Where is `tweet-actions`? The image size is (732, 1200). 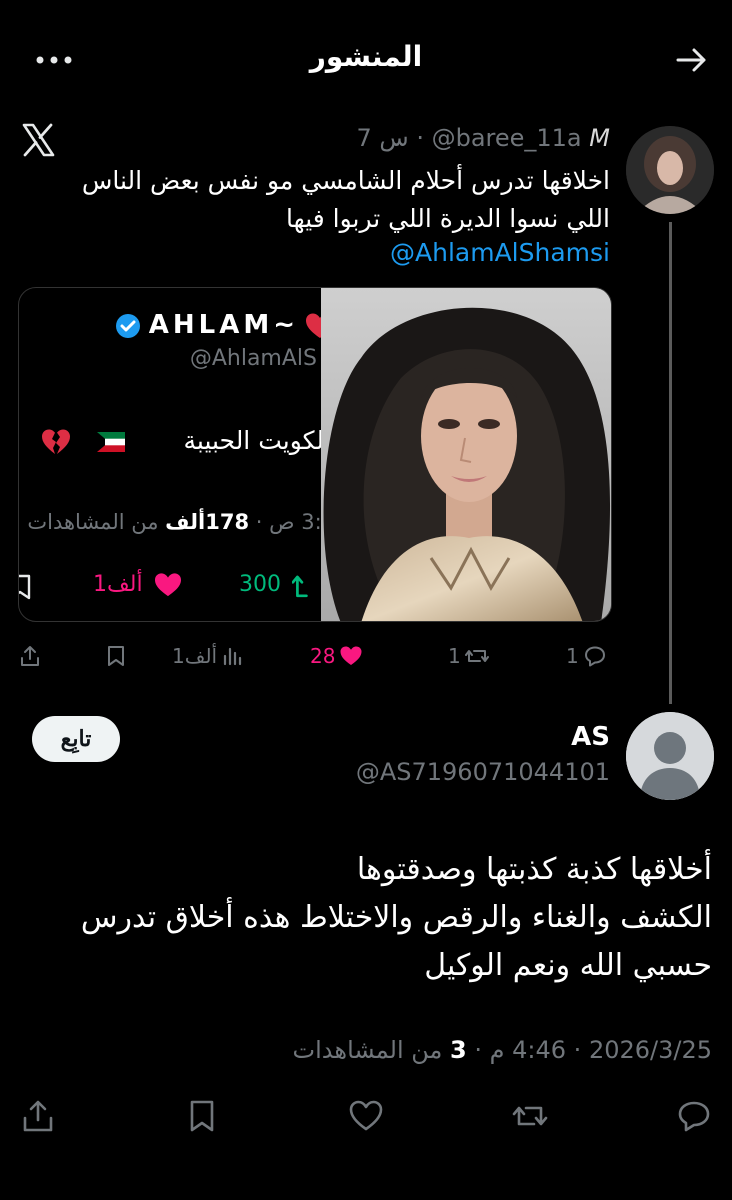
tweet-actions is located at coordinates (368, 1118).